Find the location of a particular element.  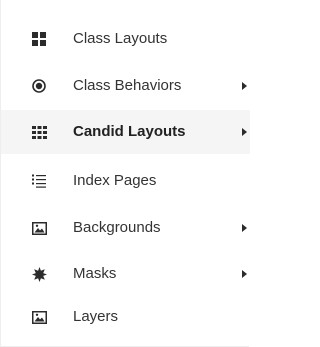

menu-item-backgrounds: Backgrounds is located at coordinates (125, 228).